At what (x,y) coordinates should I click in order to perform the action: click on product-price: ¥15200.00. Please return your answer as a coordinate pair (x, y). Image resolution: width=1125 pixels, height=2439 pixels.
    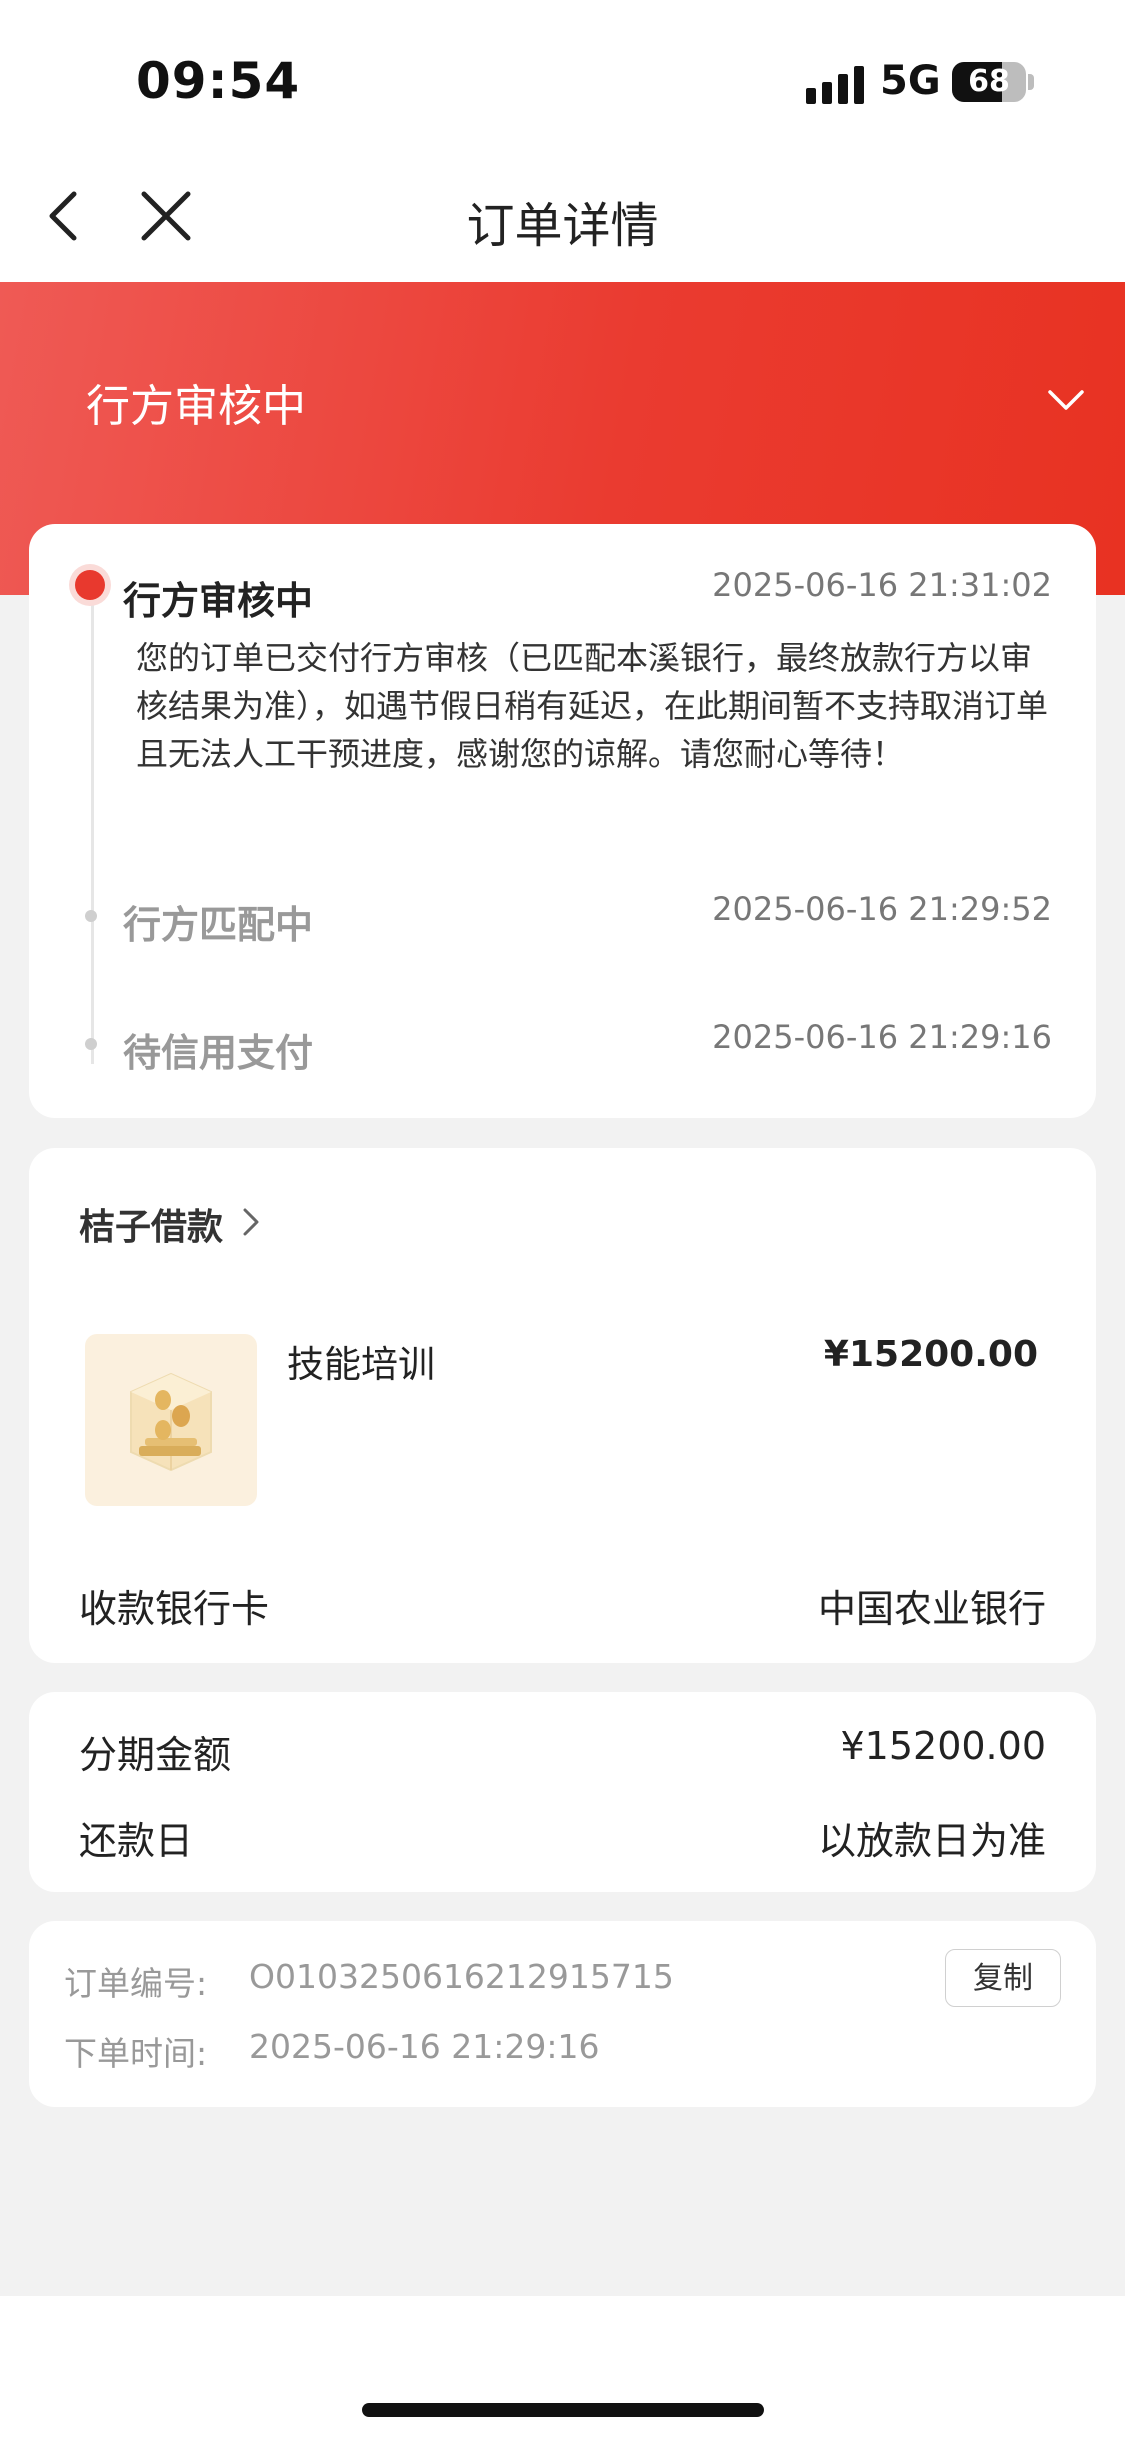
    Looking at the image, I should click on (930, 1354).